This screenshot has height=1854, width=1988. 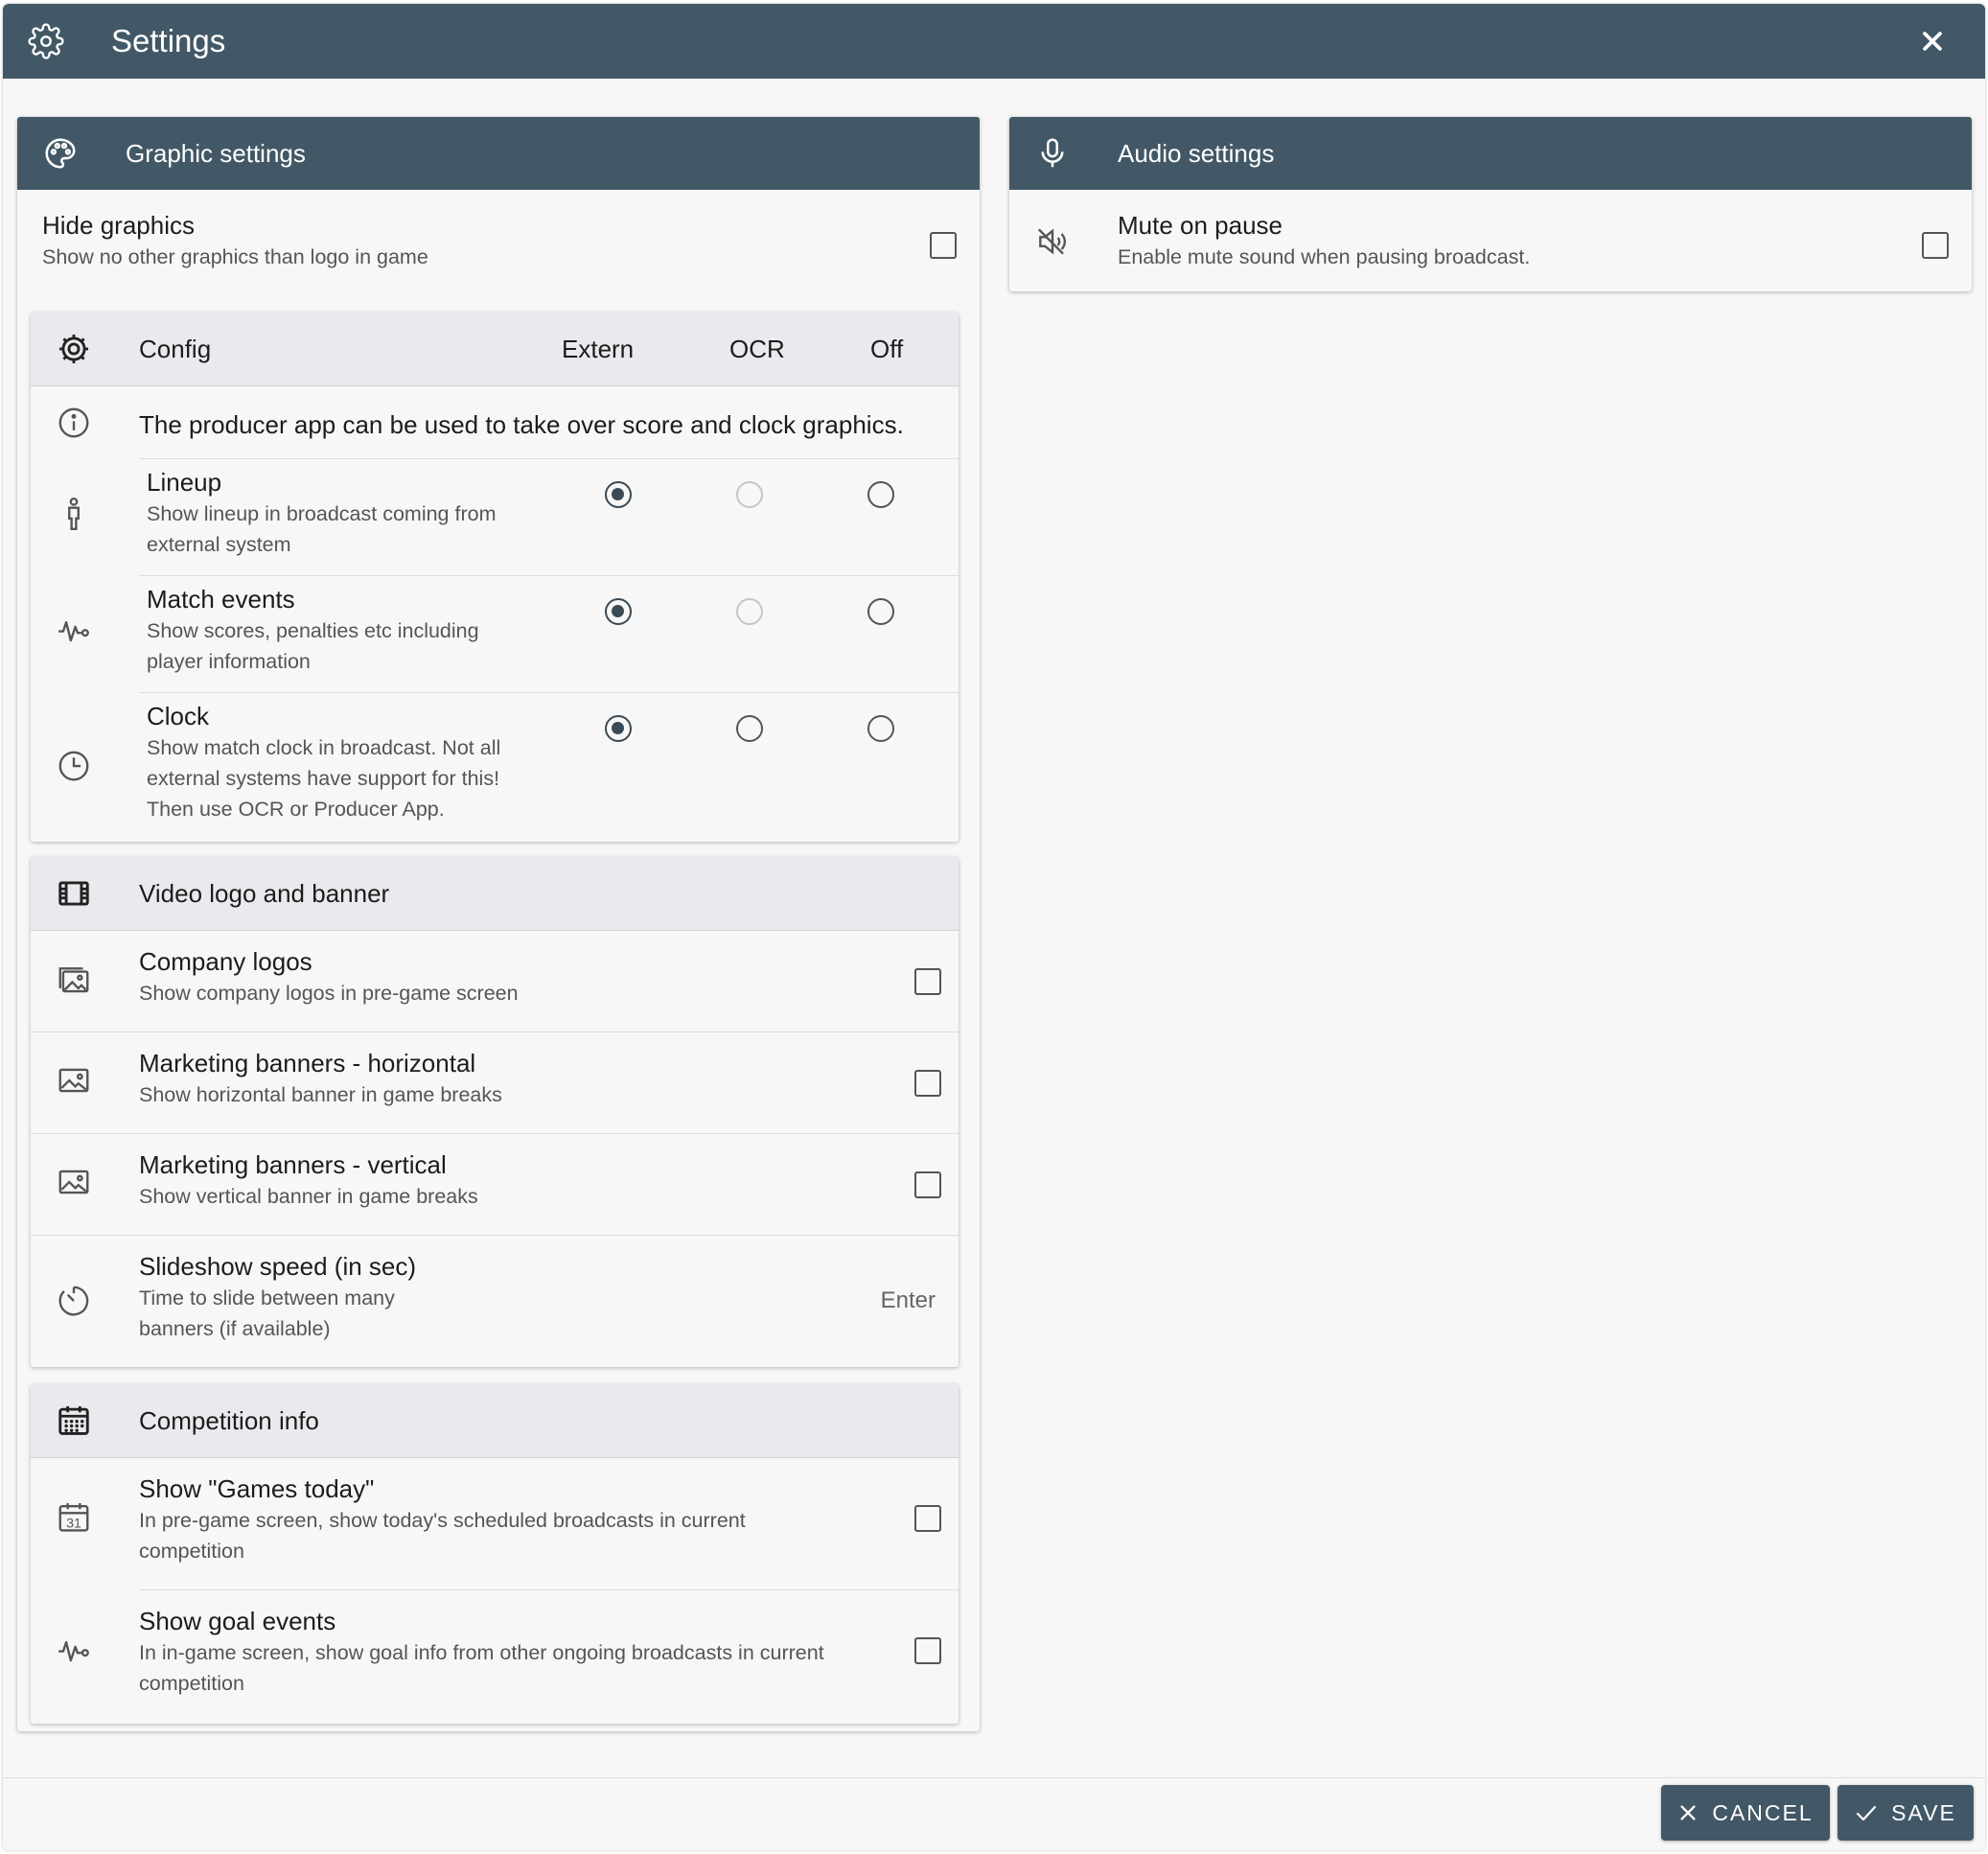 What do you see at coordinates (324, 778) in the screenshot?
I see `clock-description-line2: external systems have support for this!` at bounding box center [324, 778].